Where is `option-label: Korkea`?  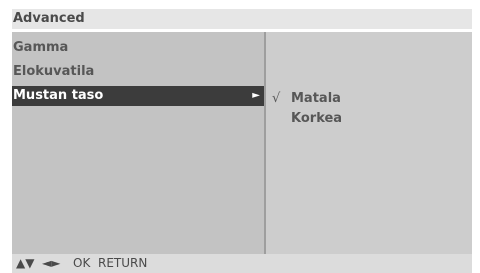 option-label: Korkea is located at coordinates (317, 118).